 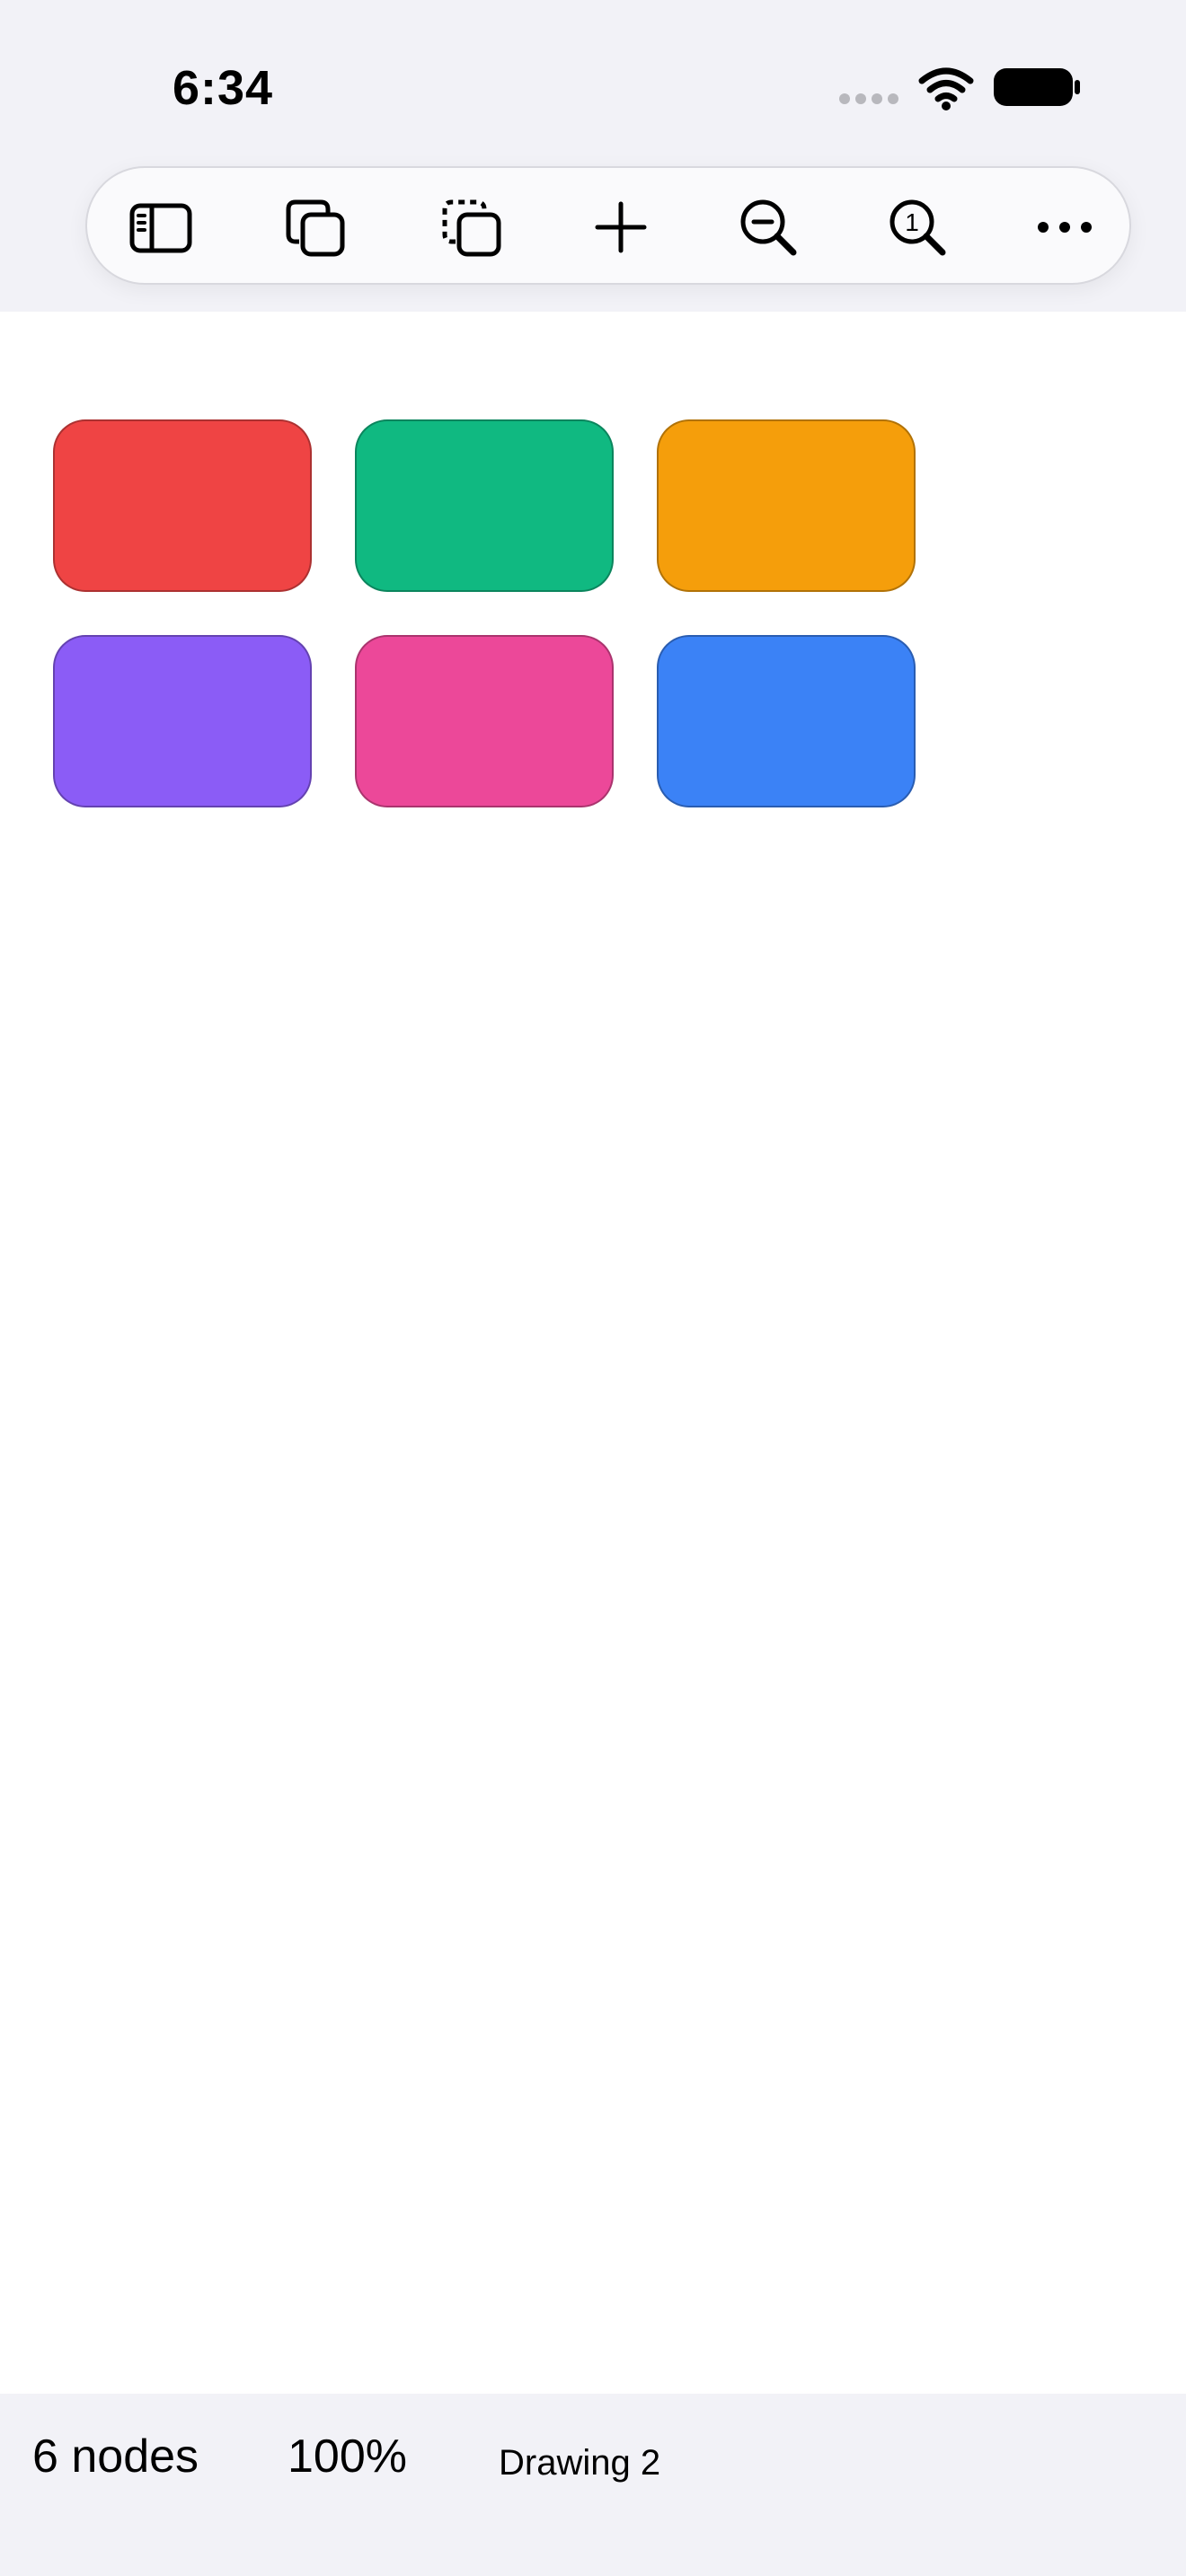 What do you see at coordinates (593, 2485) in the screenshot?
I see `bottom-status-bar: 6 nodes 100% Drawing 2` at bounding box center [593, 2485].